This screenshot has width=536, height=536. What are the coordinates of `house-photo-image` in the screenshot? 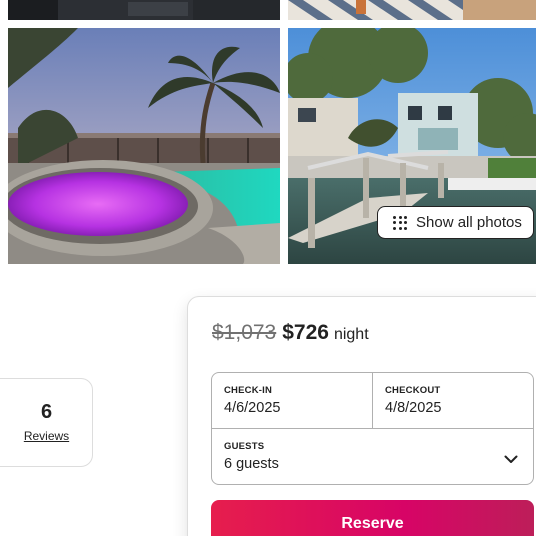 It's located at (144, 10).